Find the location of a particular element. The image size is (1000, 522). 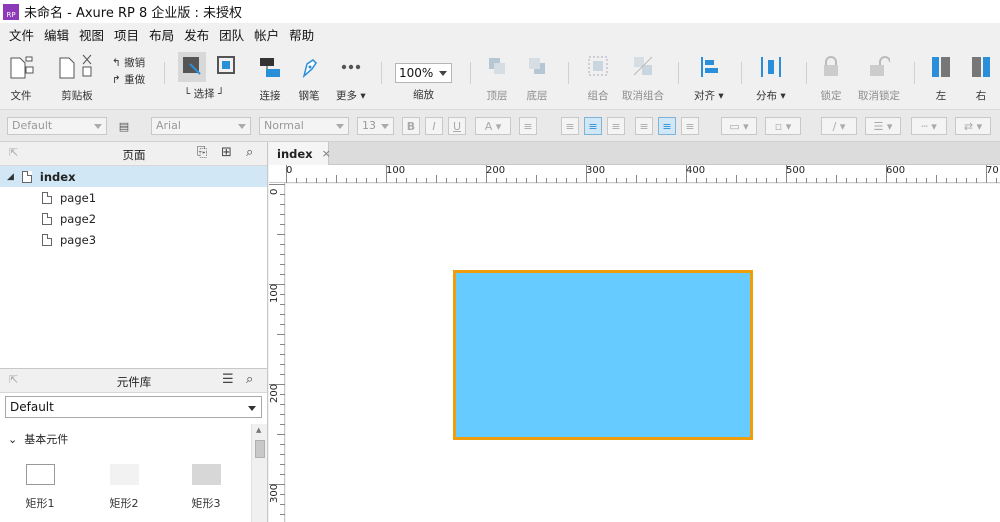

page-tree-item-page3: page3 is located at coordinates (133, 239).